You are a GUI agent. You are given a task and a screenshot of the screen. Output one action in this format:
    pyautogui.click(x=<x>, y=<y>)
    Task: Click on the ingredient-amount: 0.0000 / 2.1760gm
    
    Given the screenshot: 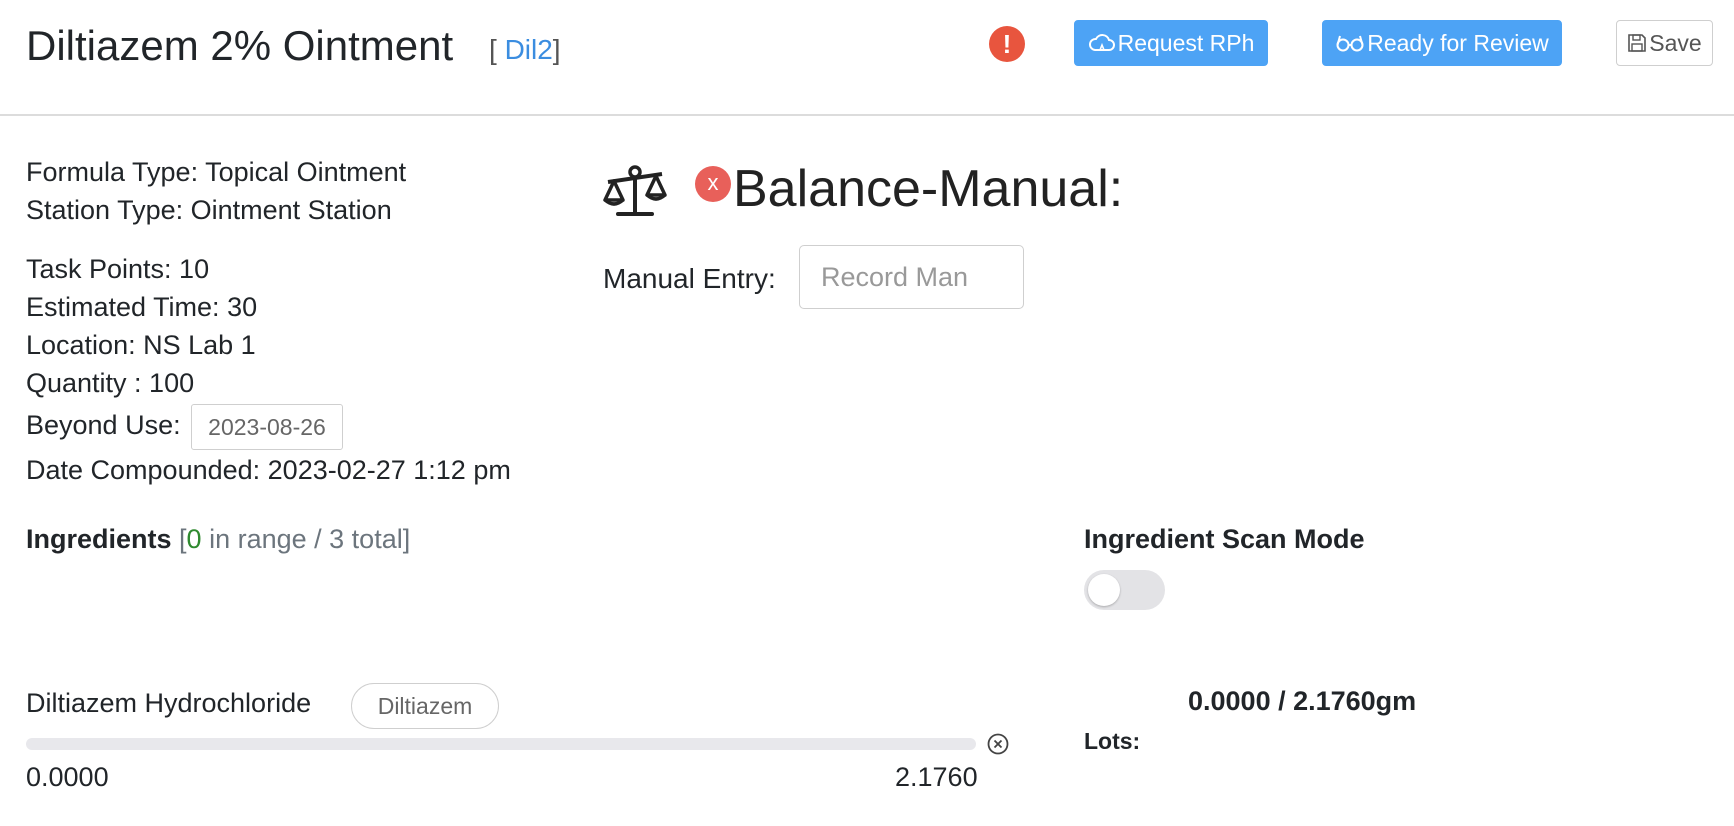 What is the action you would take?
    pyautogui.click(x=1302, y=701)
    